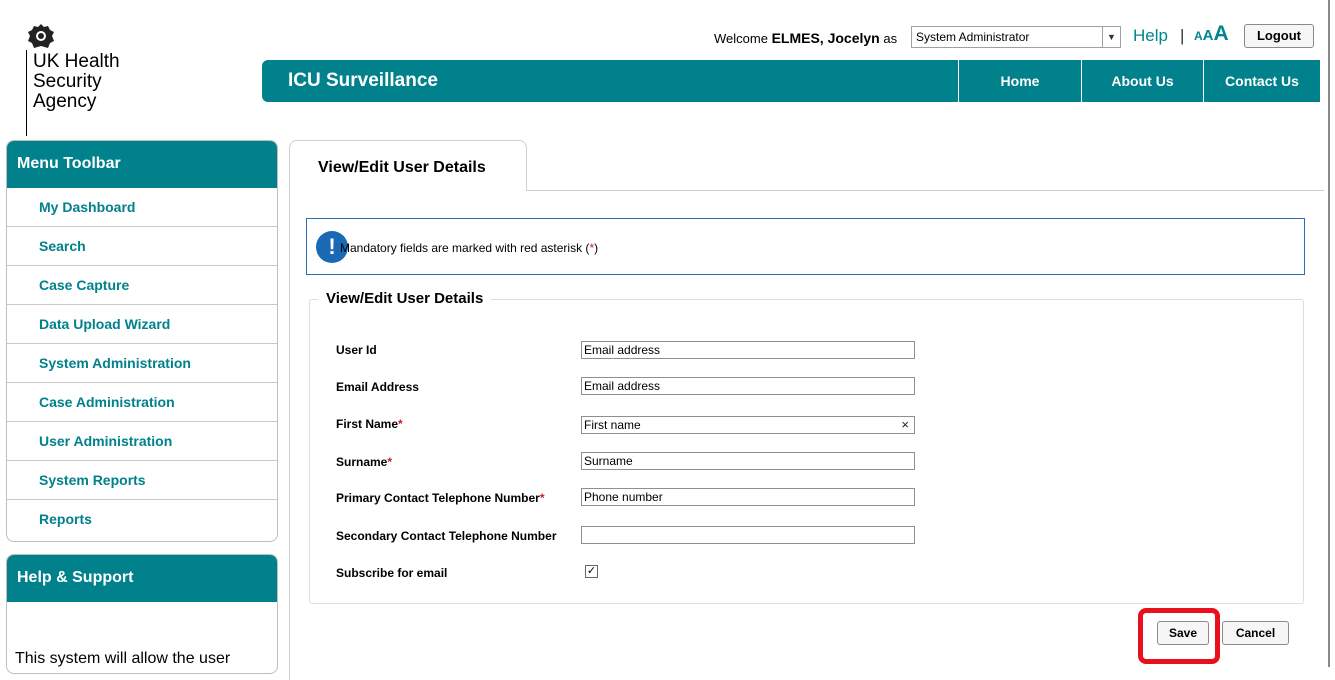 The image size is (1335, 680). What do you see at coordinates (622, 350) in the screenshot?
I see `user-id-value: Email address` at bounding box center [622, 350].